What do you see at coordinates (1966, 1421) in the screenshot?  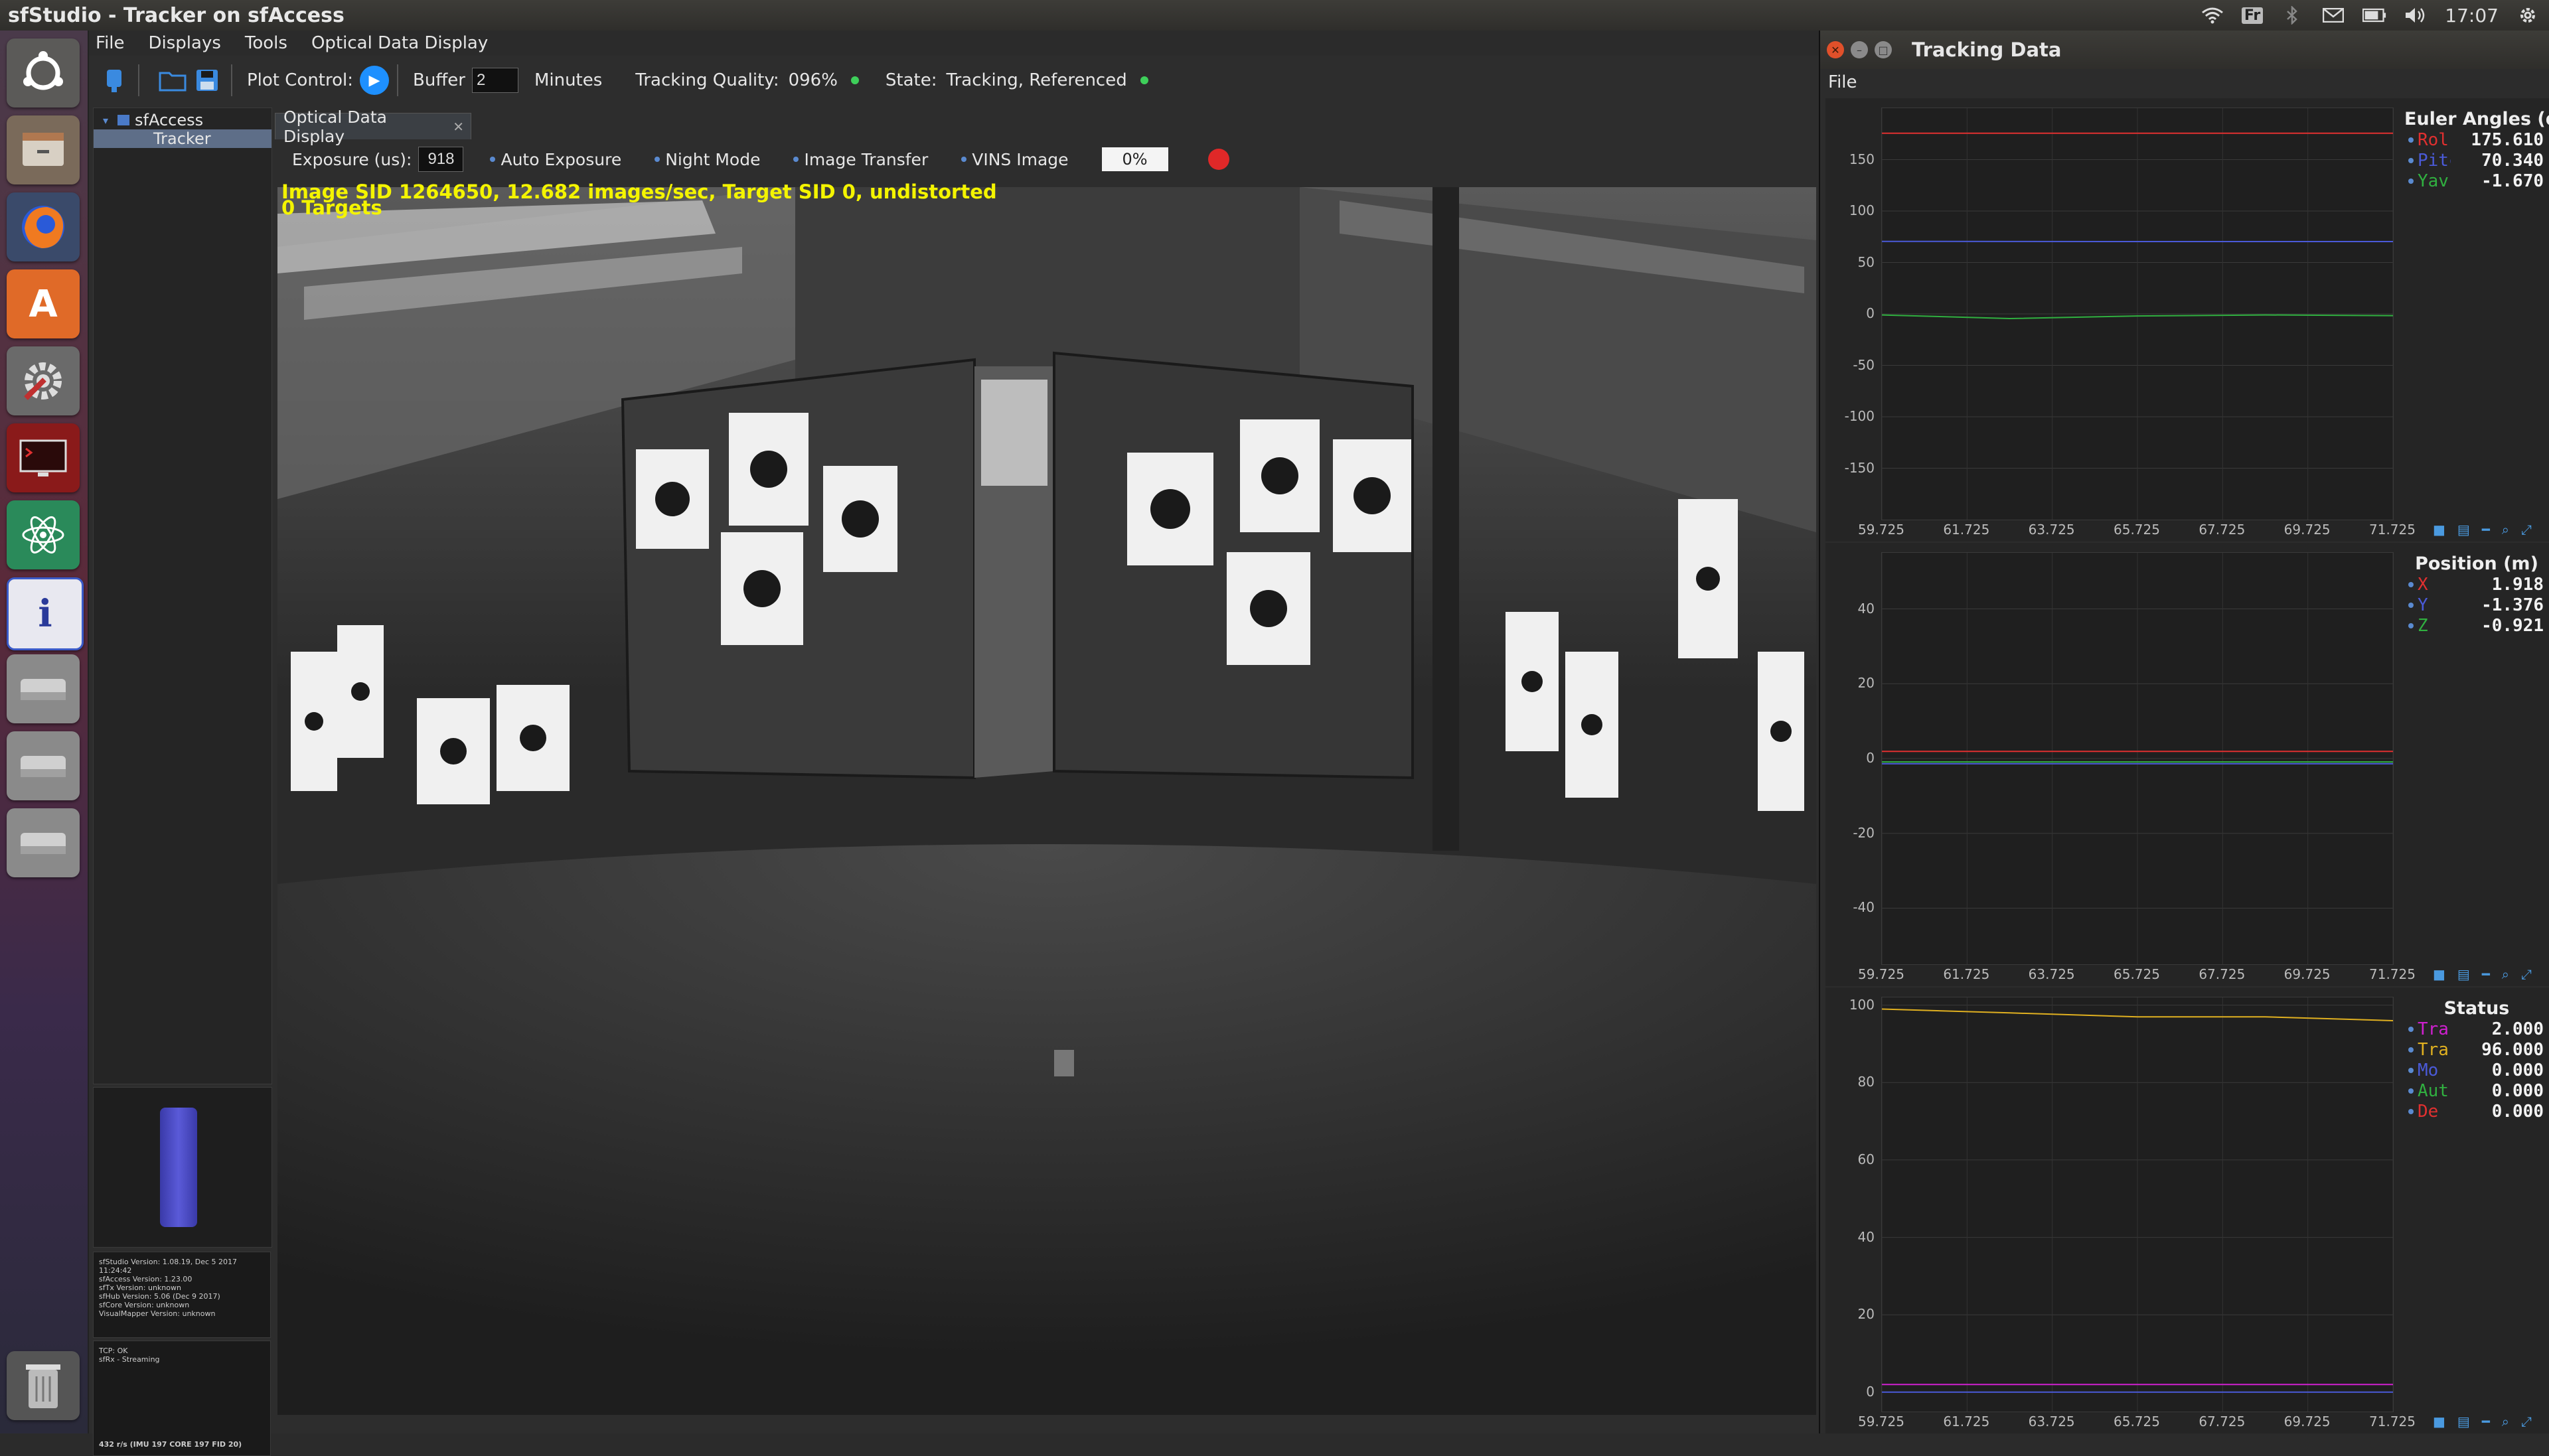 I see `x-tick-label: 61.725` at bounding box center [1966, 1421].